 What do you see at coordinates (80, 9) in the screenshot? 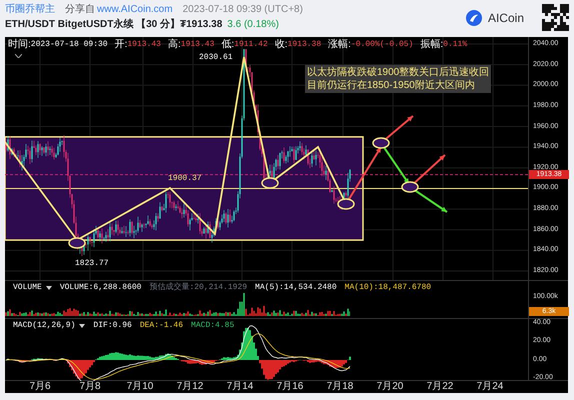
I see `share-label: 分享自` at bounding box center [80, 9].